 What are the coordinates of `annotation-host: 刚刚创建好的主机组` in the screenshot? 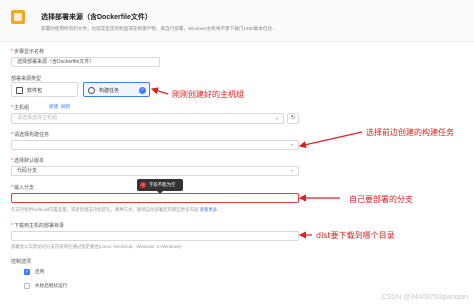 It's located at (208, 94).